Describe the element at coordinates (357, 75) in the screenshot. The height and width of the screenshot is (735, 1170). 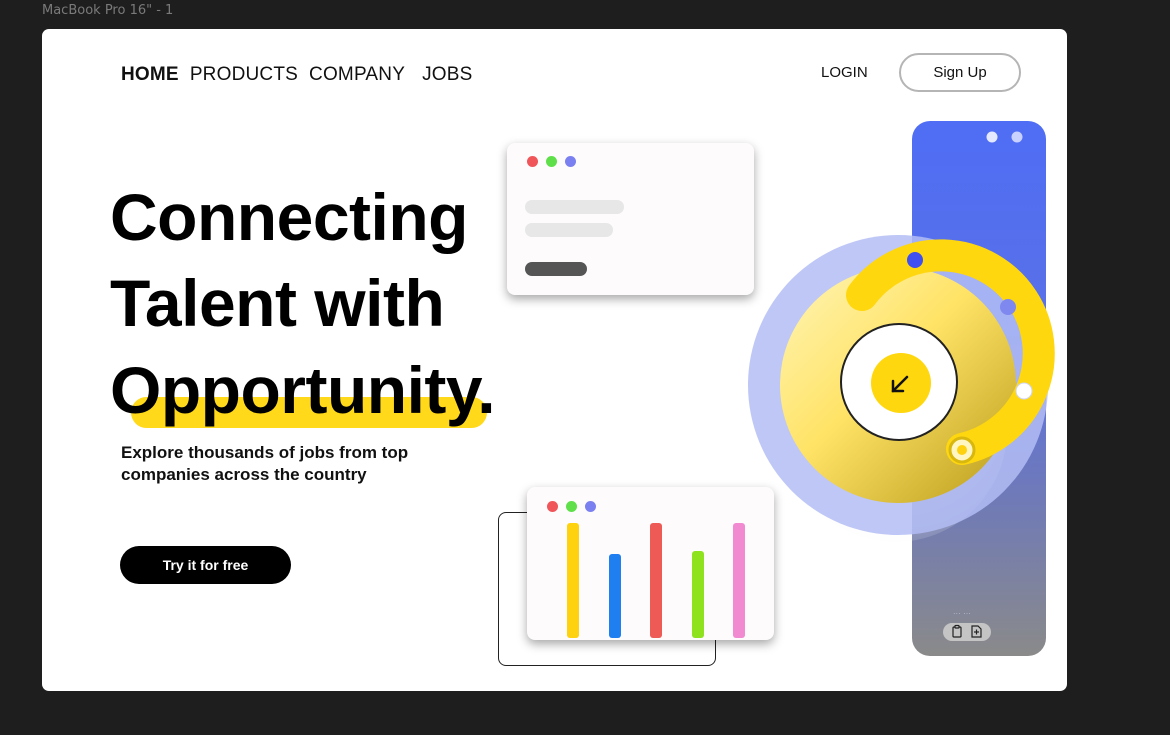
I see `nav-company: COMPANY` at that location.